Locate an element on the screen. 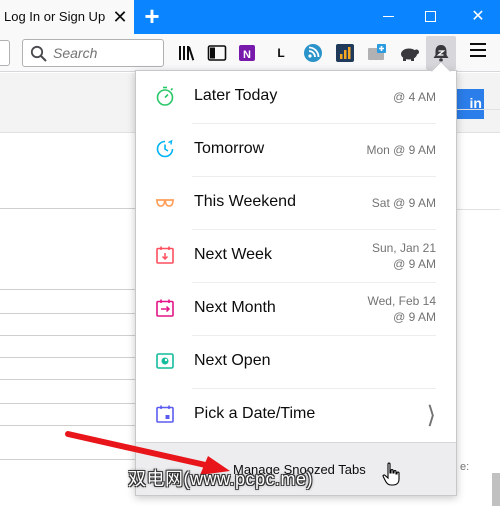 This screenshot has width=500, height=506. close-window-button: ✕ is located at coordinates (478, 17).